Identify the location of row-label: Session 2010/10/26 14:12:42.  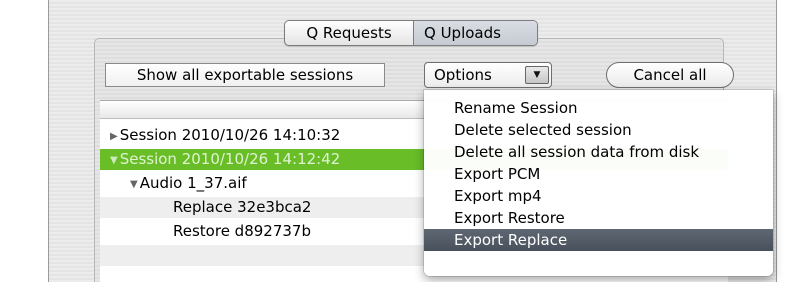
(230, 159).